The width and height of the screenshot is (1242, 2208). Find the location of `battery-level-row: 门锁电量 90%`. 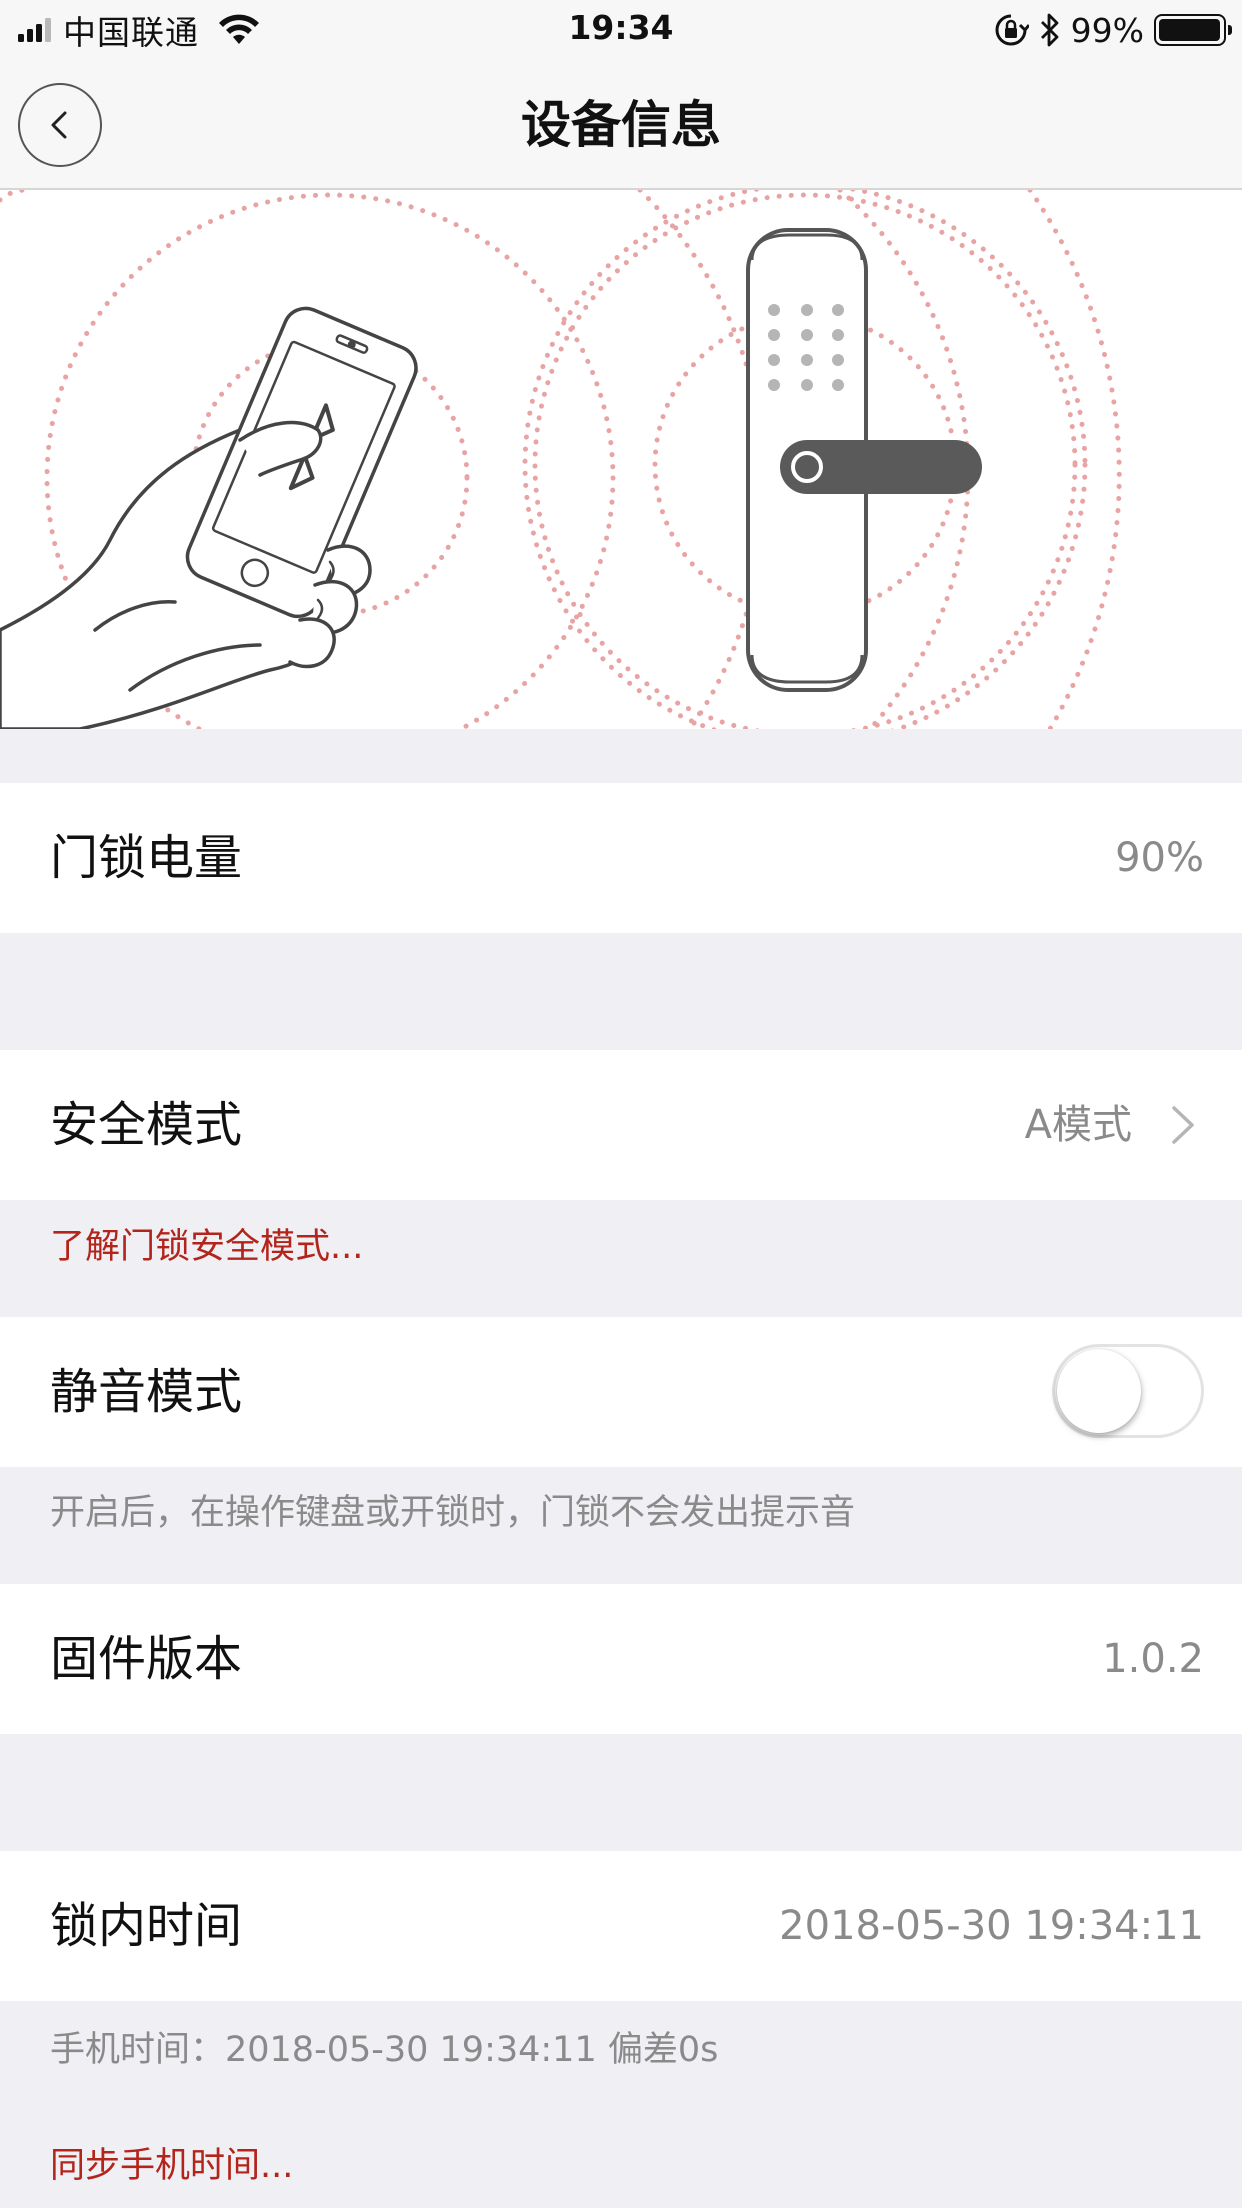

battery-level-row: 门锁电量 90% is located at coordinates (621, 858).